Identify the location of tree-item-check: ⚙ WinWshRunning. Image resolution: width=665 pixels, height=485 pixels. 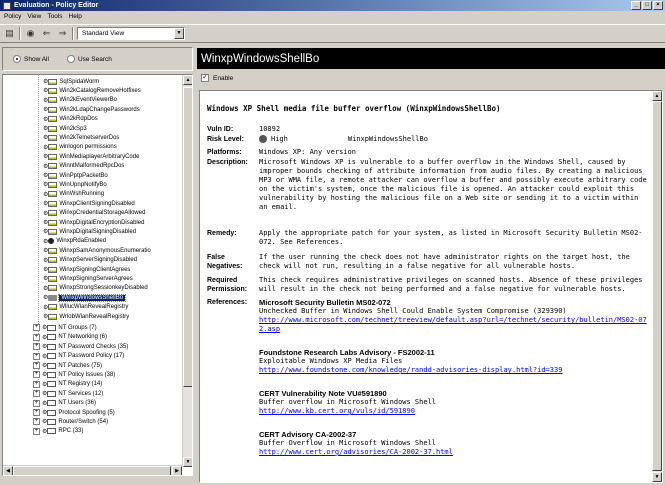
(73, 194).